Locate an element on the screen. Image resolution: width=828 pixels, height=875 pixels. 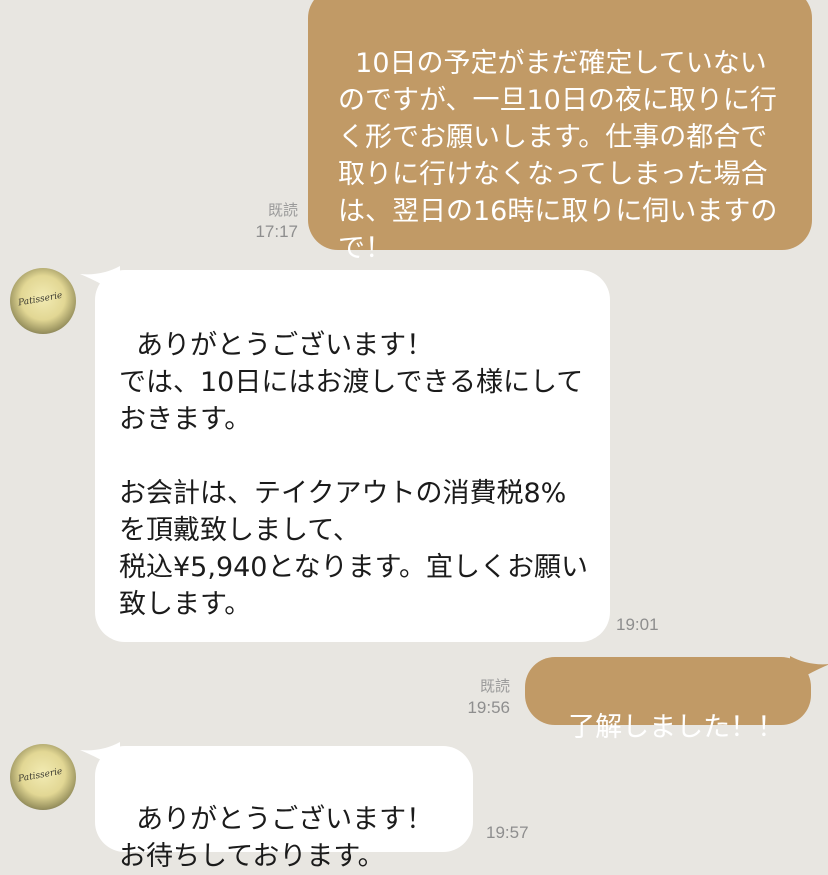
timestamp: 19:56 is located at coordinates (488, 707).